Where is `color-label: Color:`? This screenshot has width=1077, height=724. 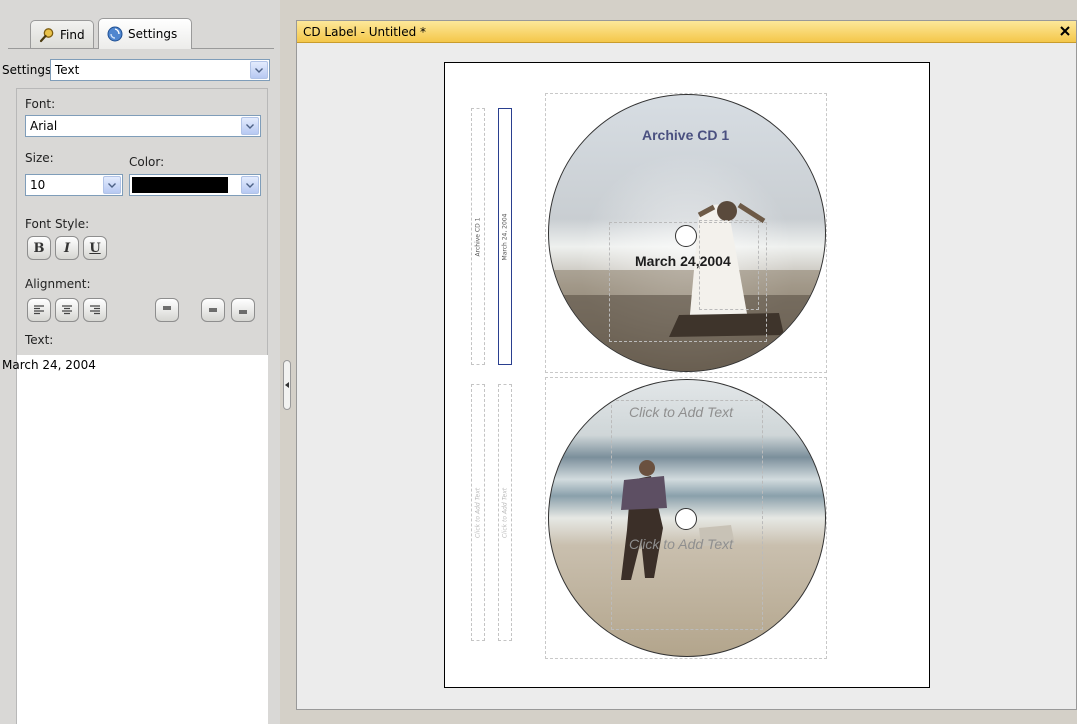 color-label: Color: is located at coordinates (147, 162).